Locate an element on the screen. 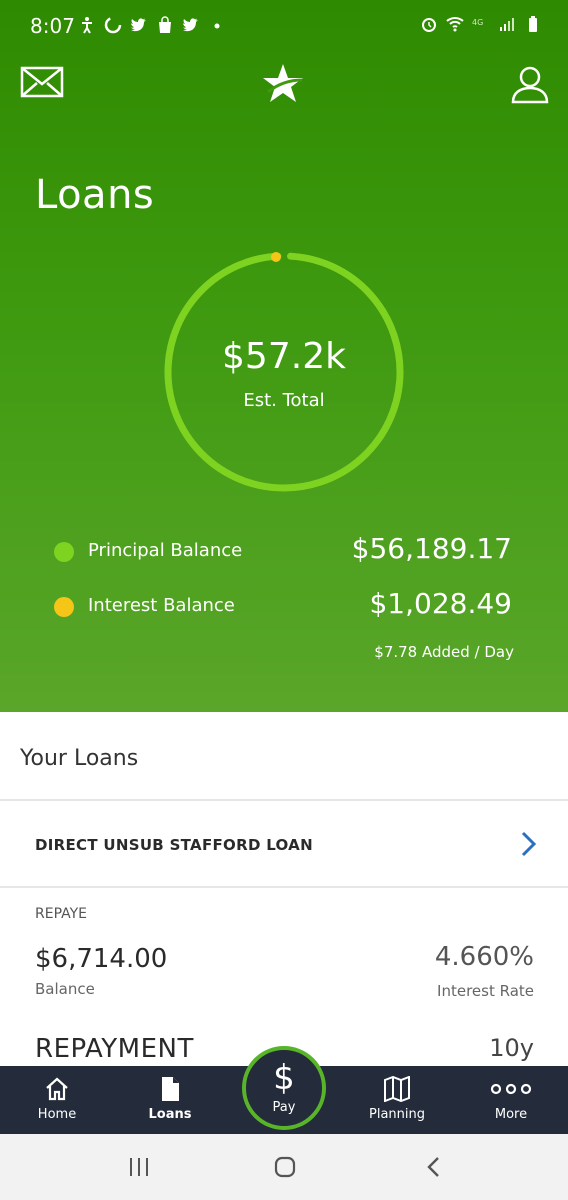 The width and height of the screenshot is (568, 1200). tab-home: Home is located at coordinates (57, 1100).